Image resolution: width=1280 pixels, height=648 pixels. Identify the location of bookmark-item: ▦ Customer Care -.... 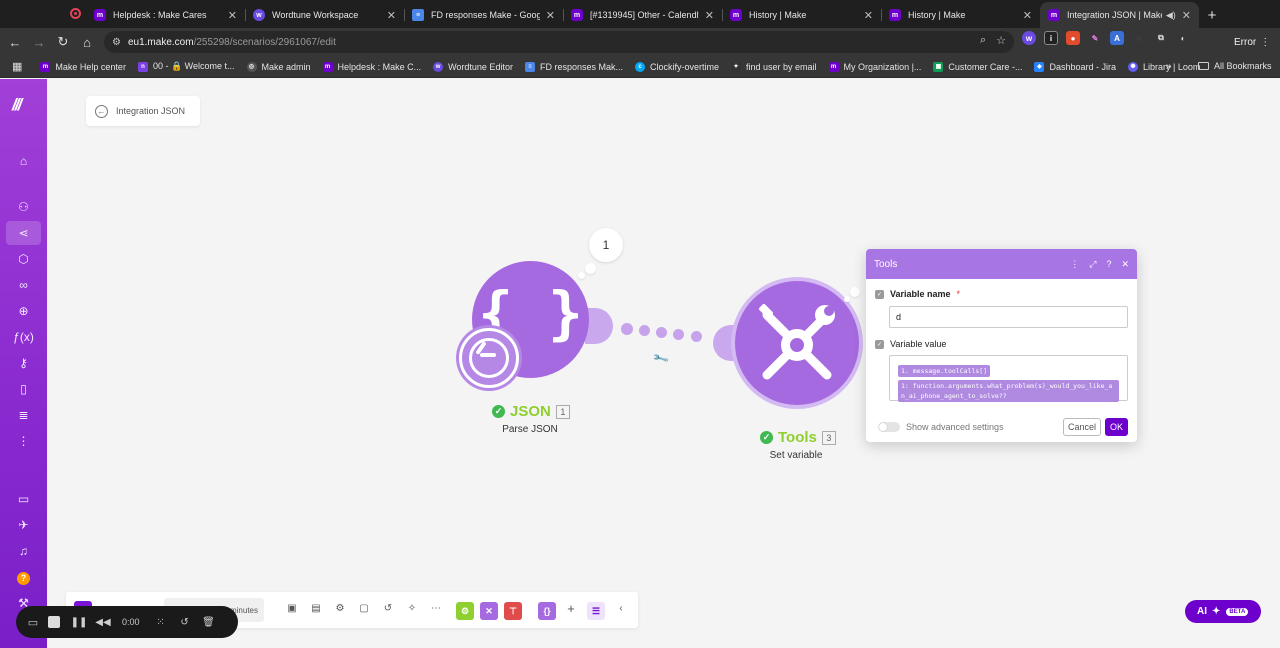
(977, 66).